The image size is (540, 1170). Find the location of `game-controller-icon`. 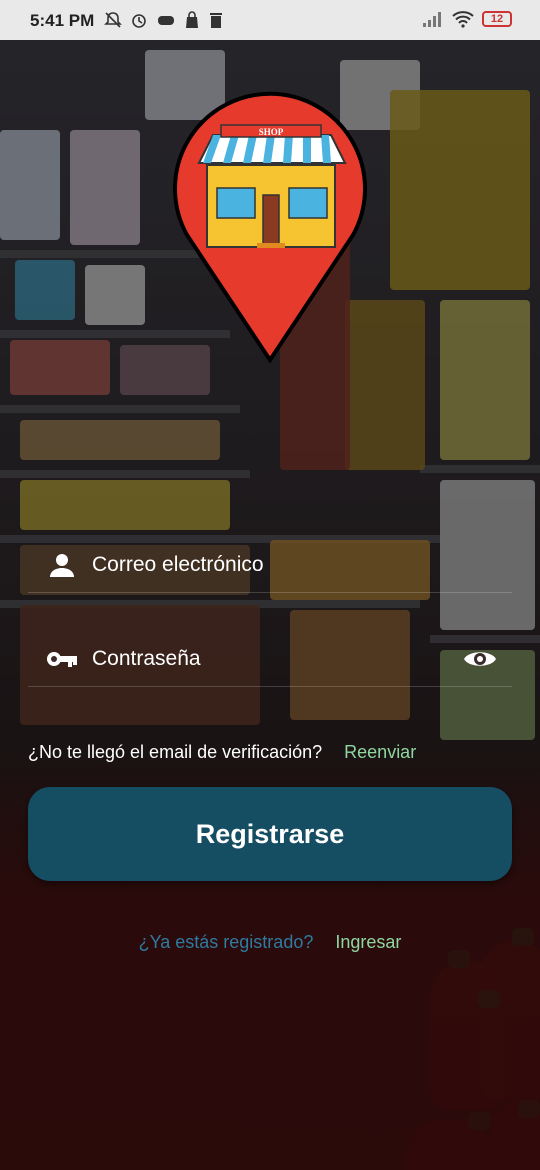

game-controller-icon is located at coordinates (166, 20).